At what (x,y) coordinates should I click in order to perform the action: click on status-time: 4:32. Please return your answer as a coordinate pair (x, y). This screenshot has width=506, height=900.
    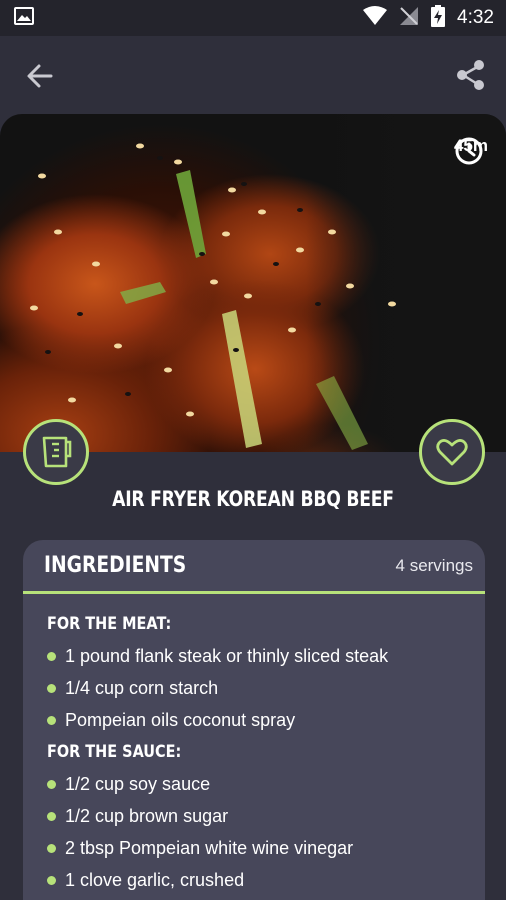
    Looking at the image, I should click on (475, 17).